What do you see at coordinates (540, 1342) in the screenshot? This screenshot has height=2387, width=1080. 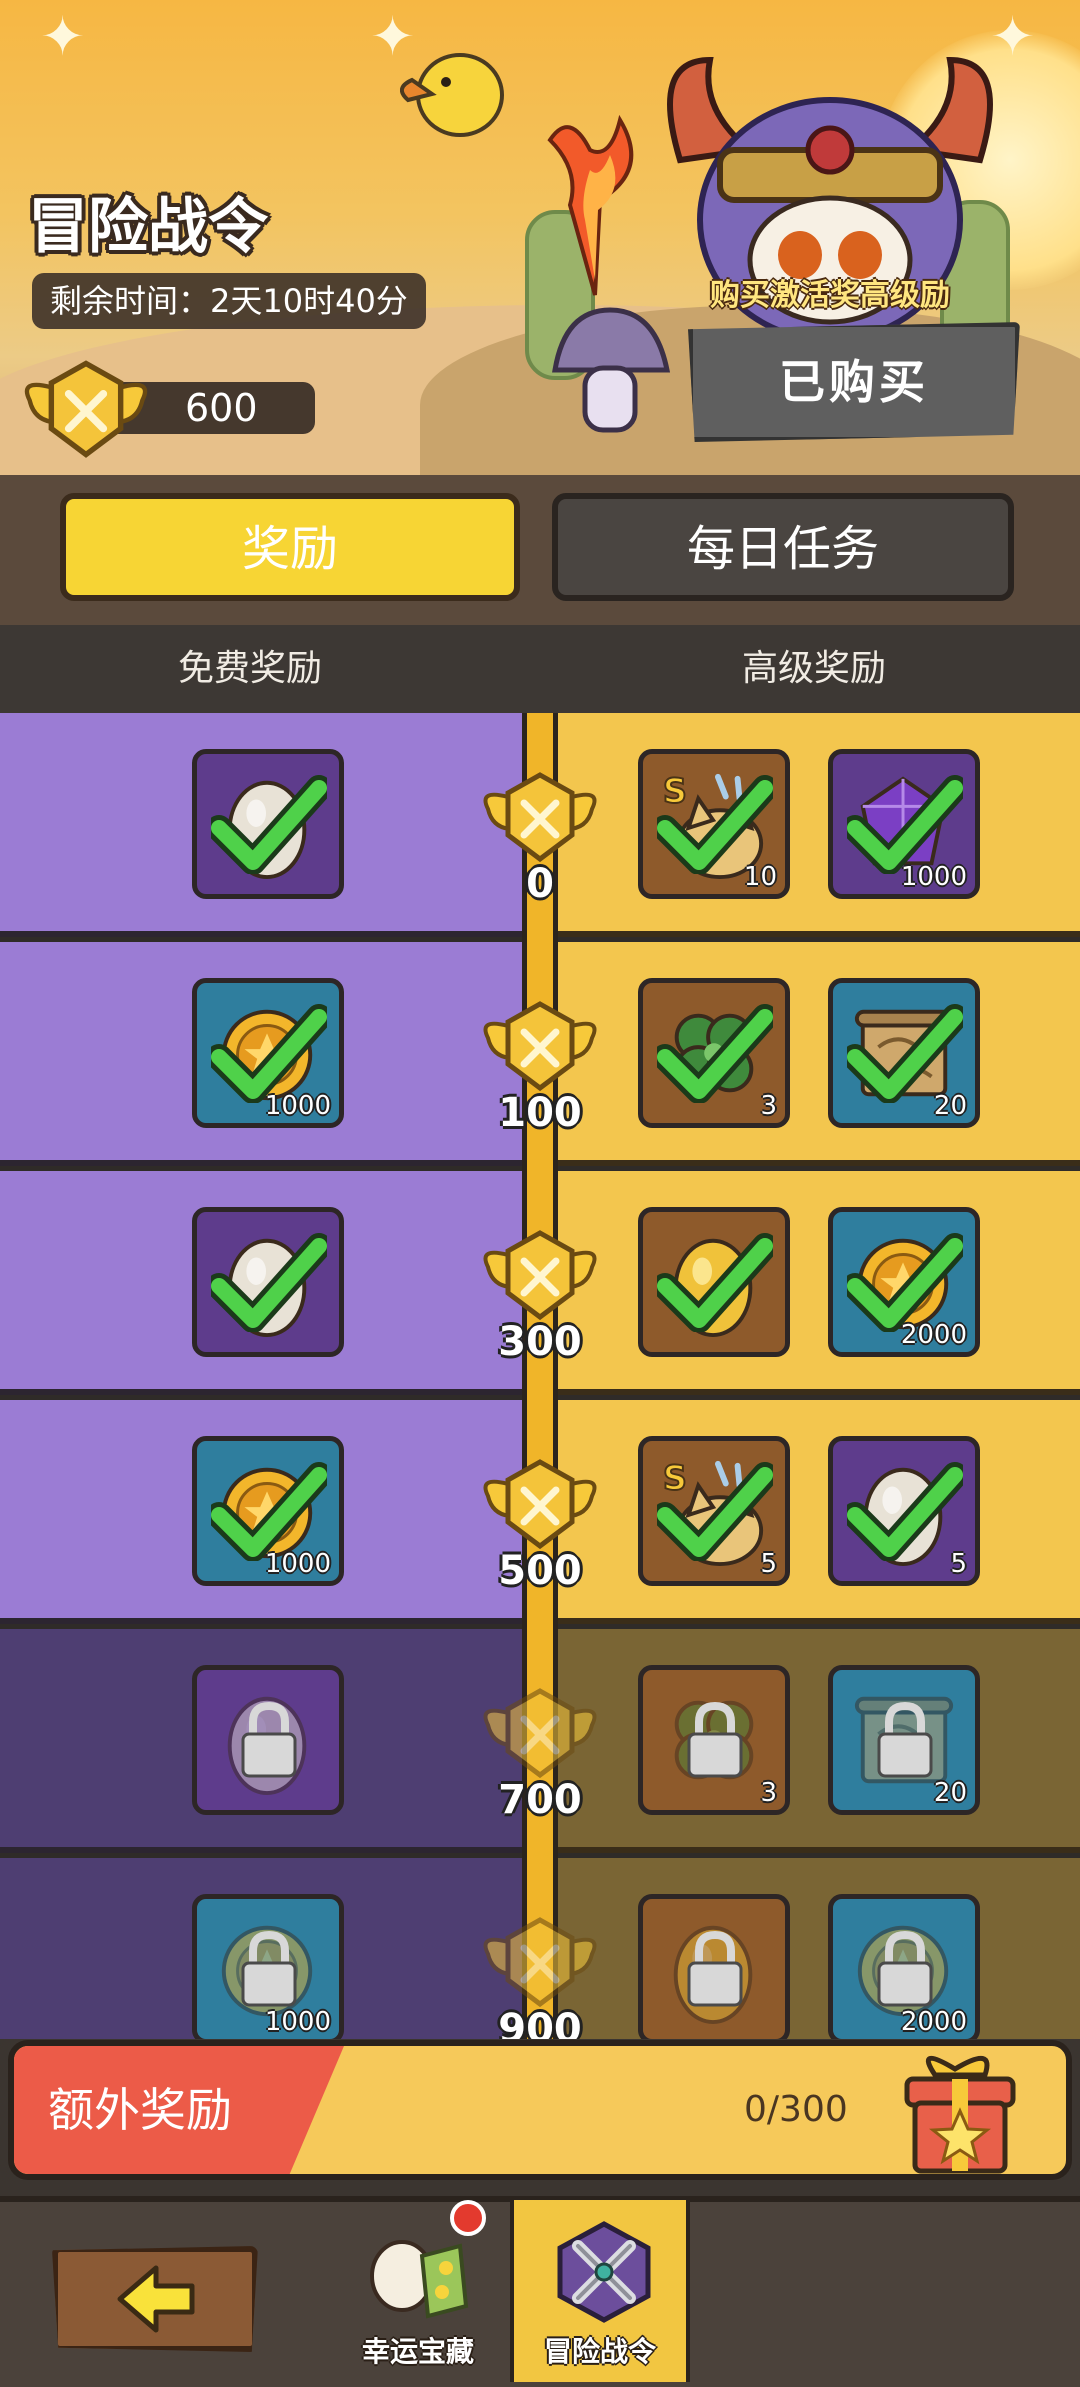 I see `level-threshold: 300` at bounding box center [540, 1342].